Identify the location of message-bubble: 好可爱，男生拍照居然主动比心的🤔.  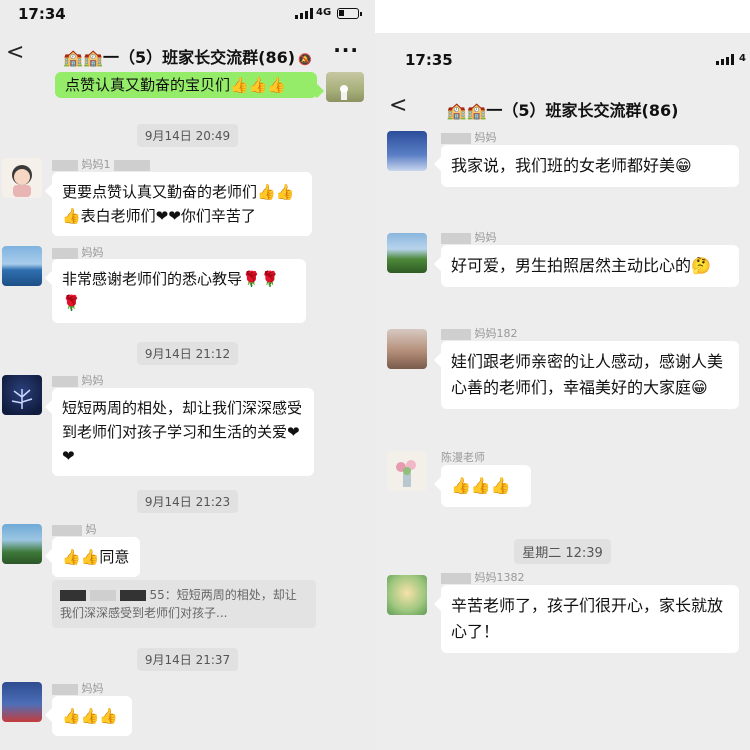
(590, 266).